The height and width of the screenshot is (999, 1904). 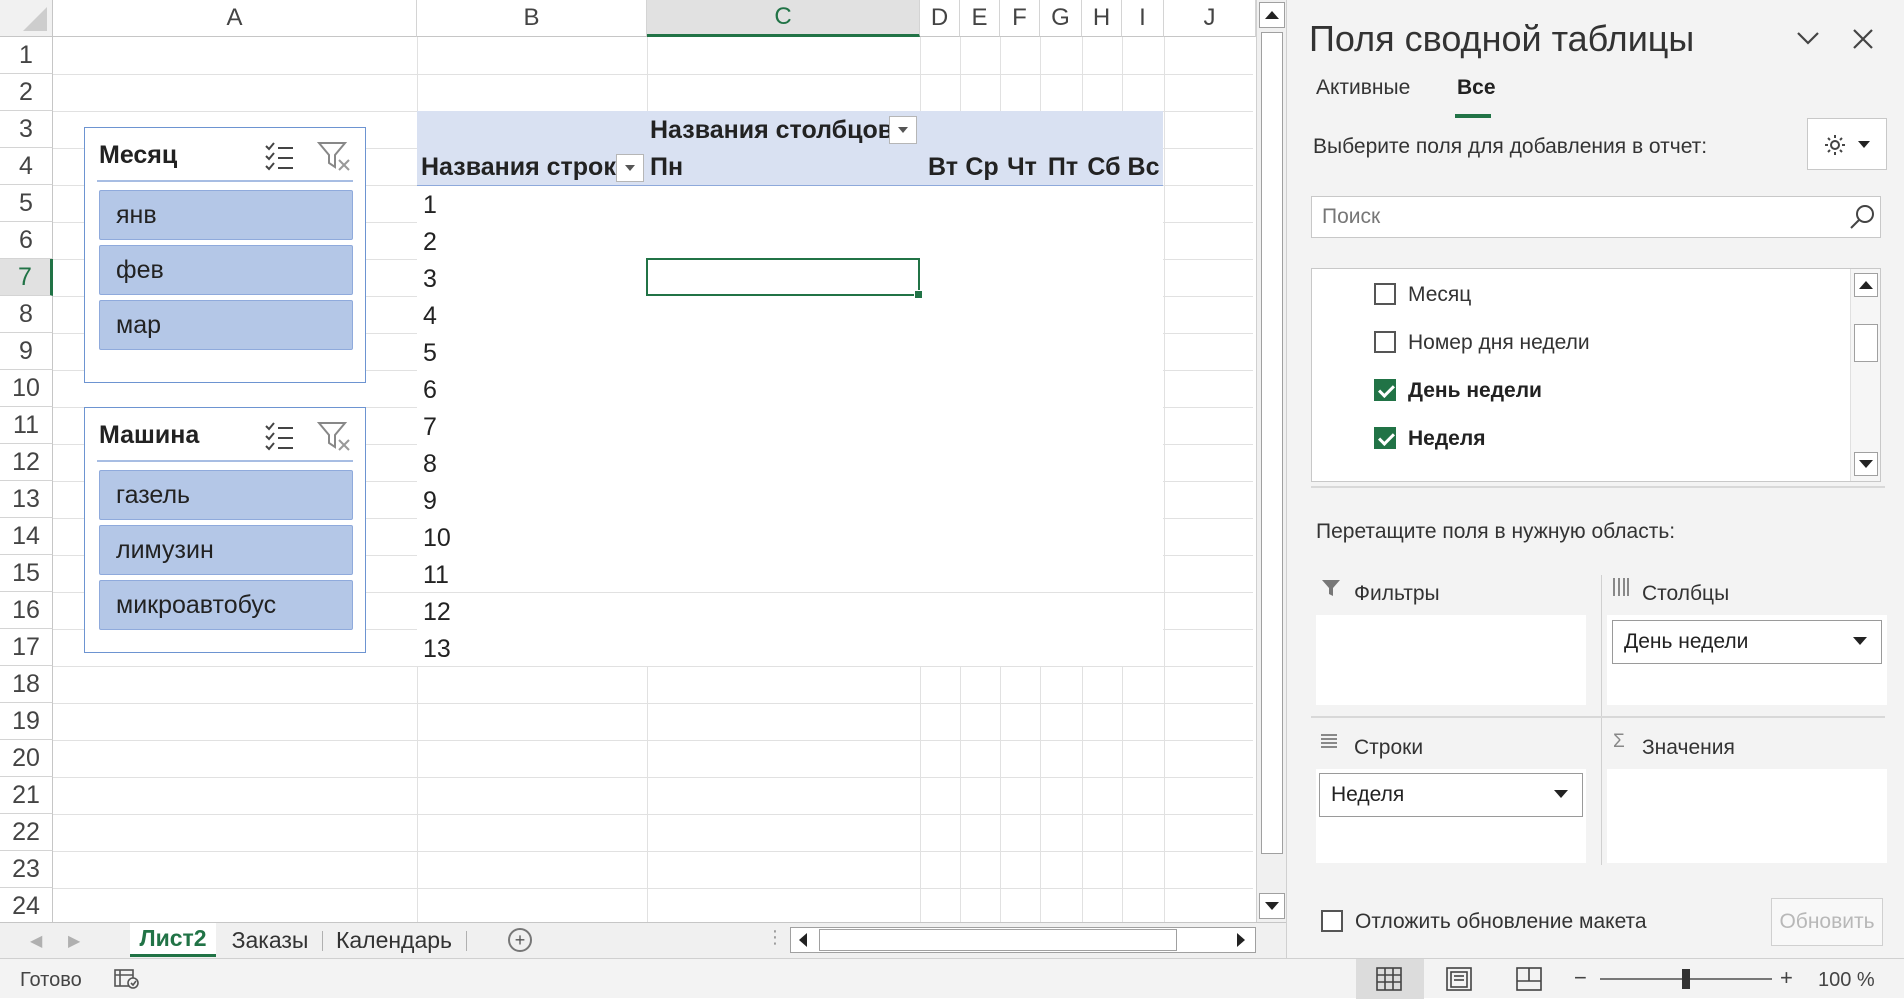 What do you see at coordinates (26, 277) in the screenshot?
I see `row-header-7: 7` at bounding box center [26, 277].